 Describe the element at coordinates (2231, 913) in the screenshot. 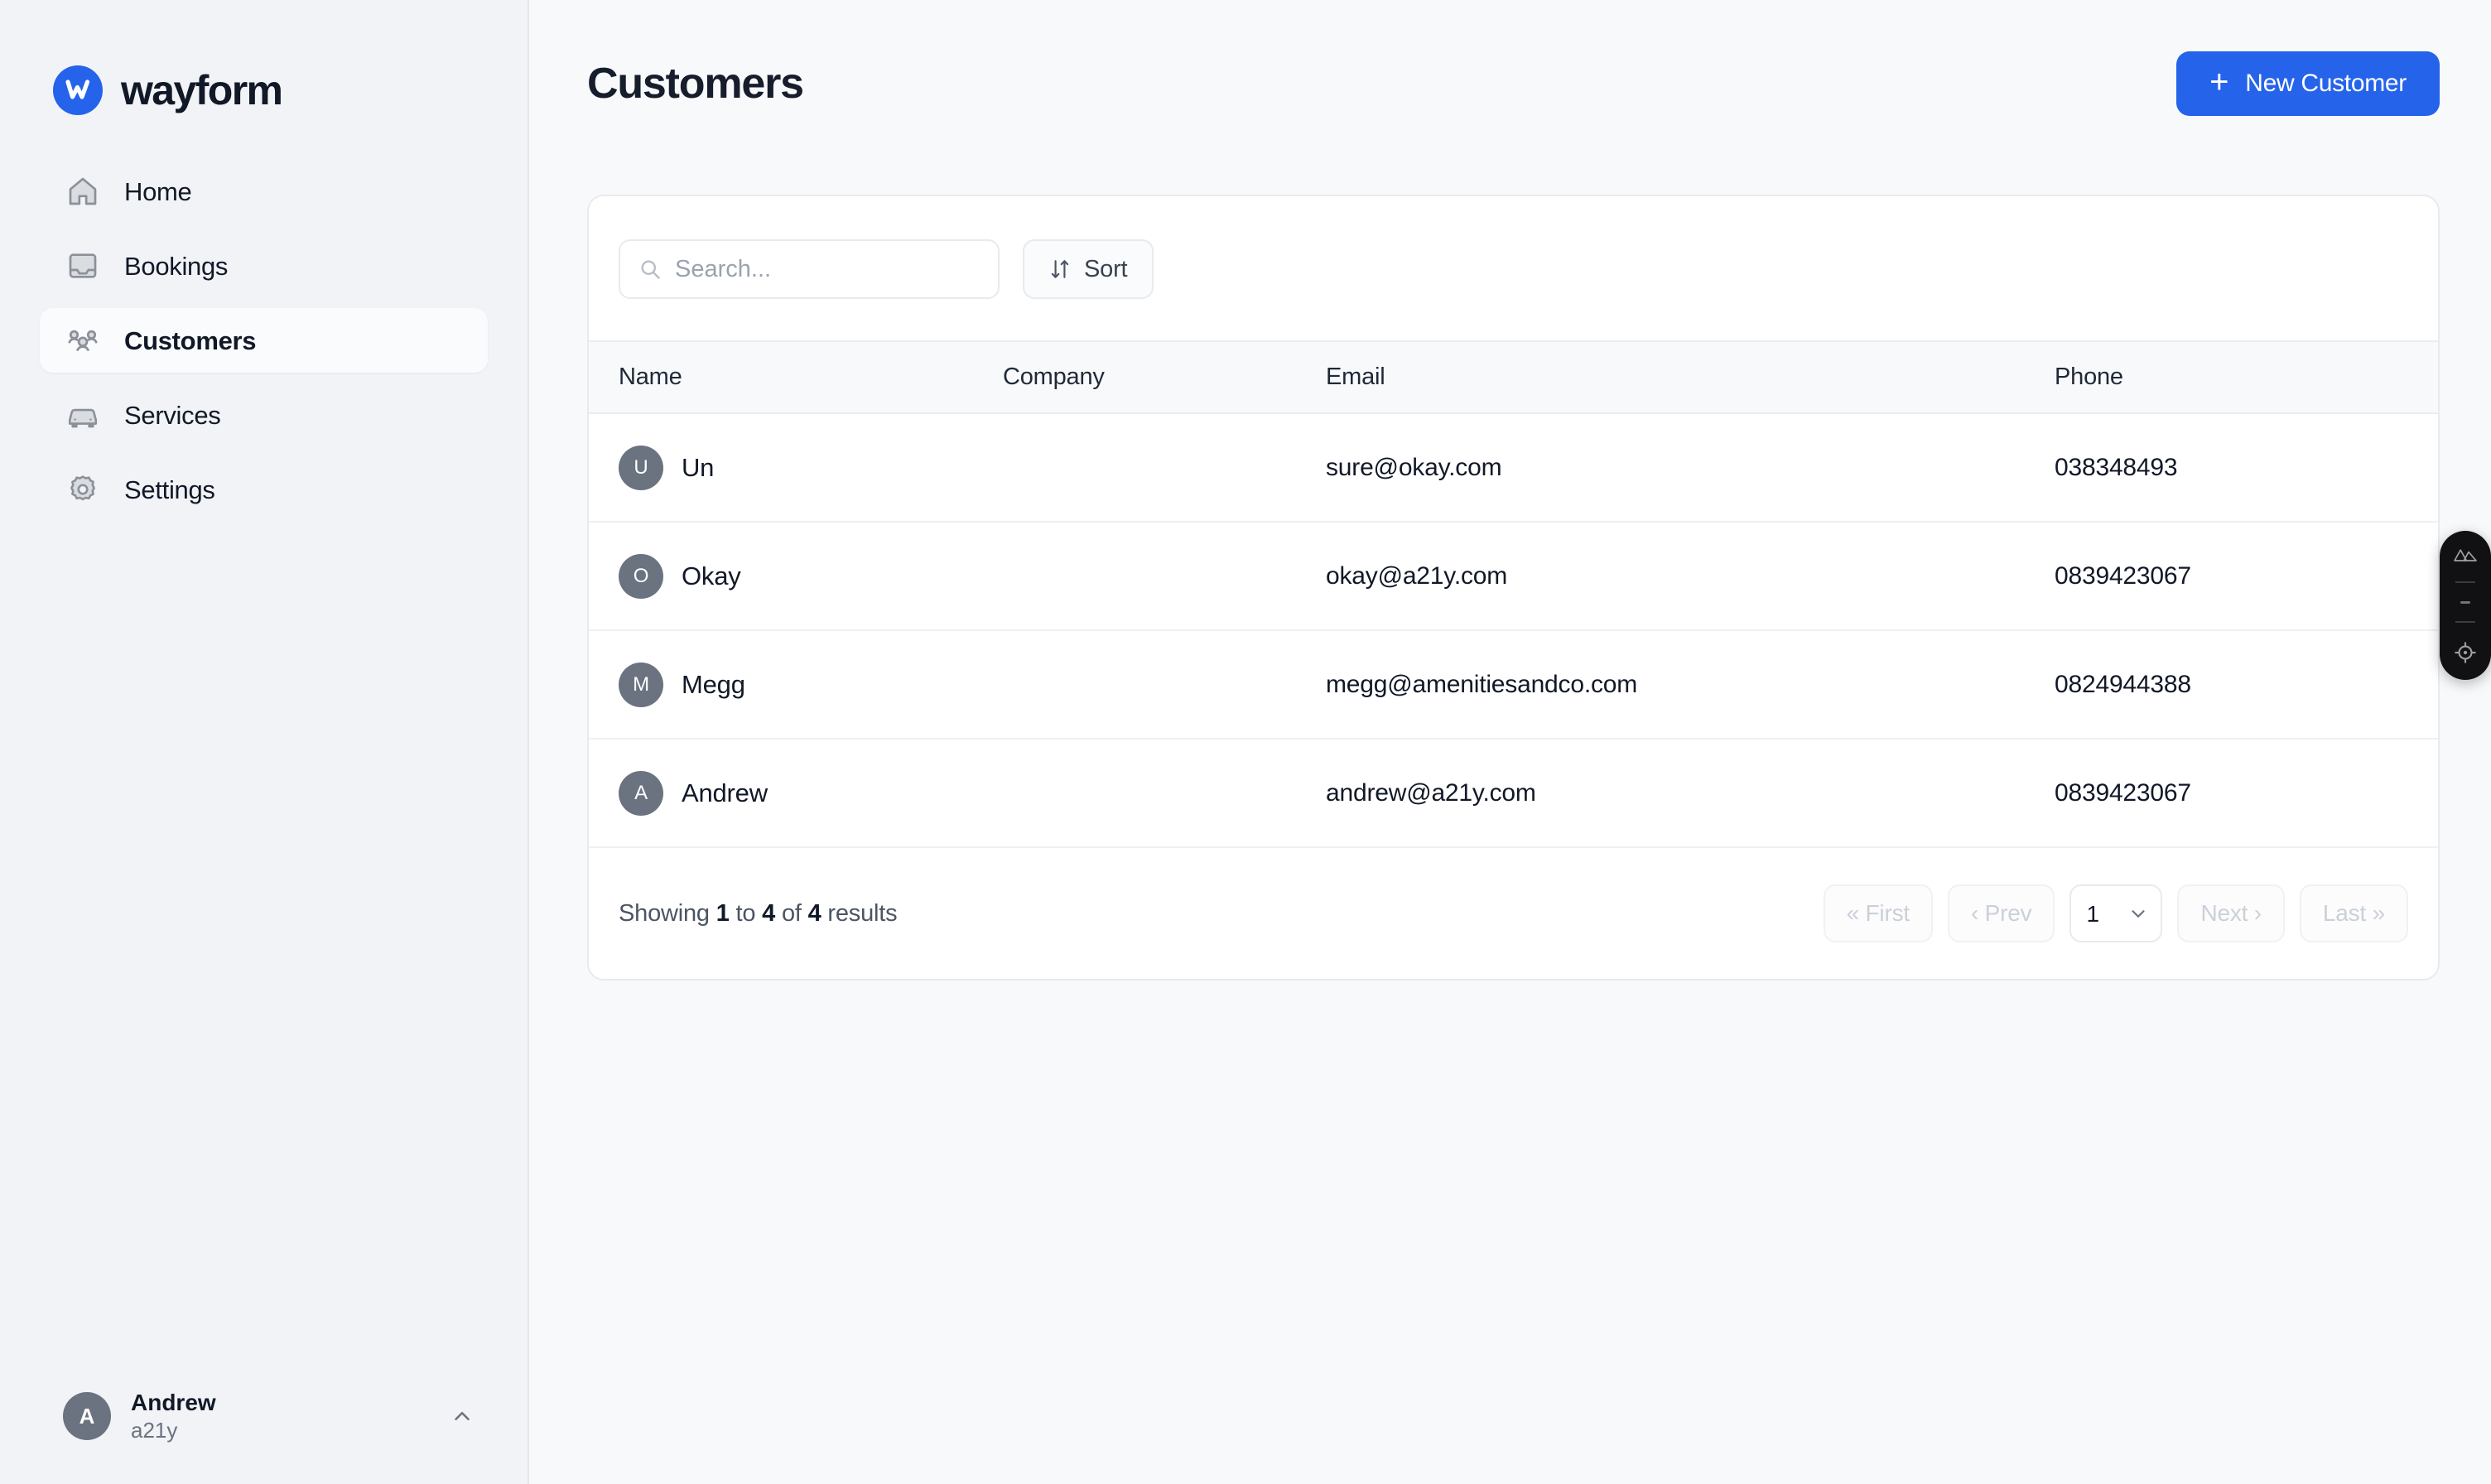

I see `pagination-next-button: Next ›` at that location.